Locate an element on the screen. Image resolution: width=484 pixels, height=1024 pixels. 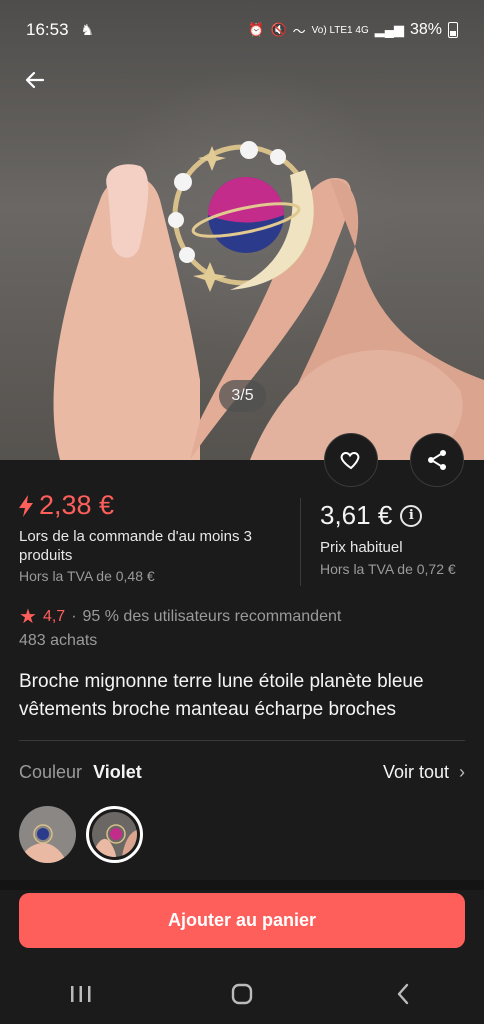
lightning-icon is located at coordinates (26, 505).